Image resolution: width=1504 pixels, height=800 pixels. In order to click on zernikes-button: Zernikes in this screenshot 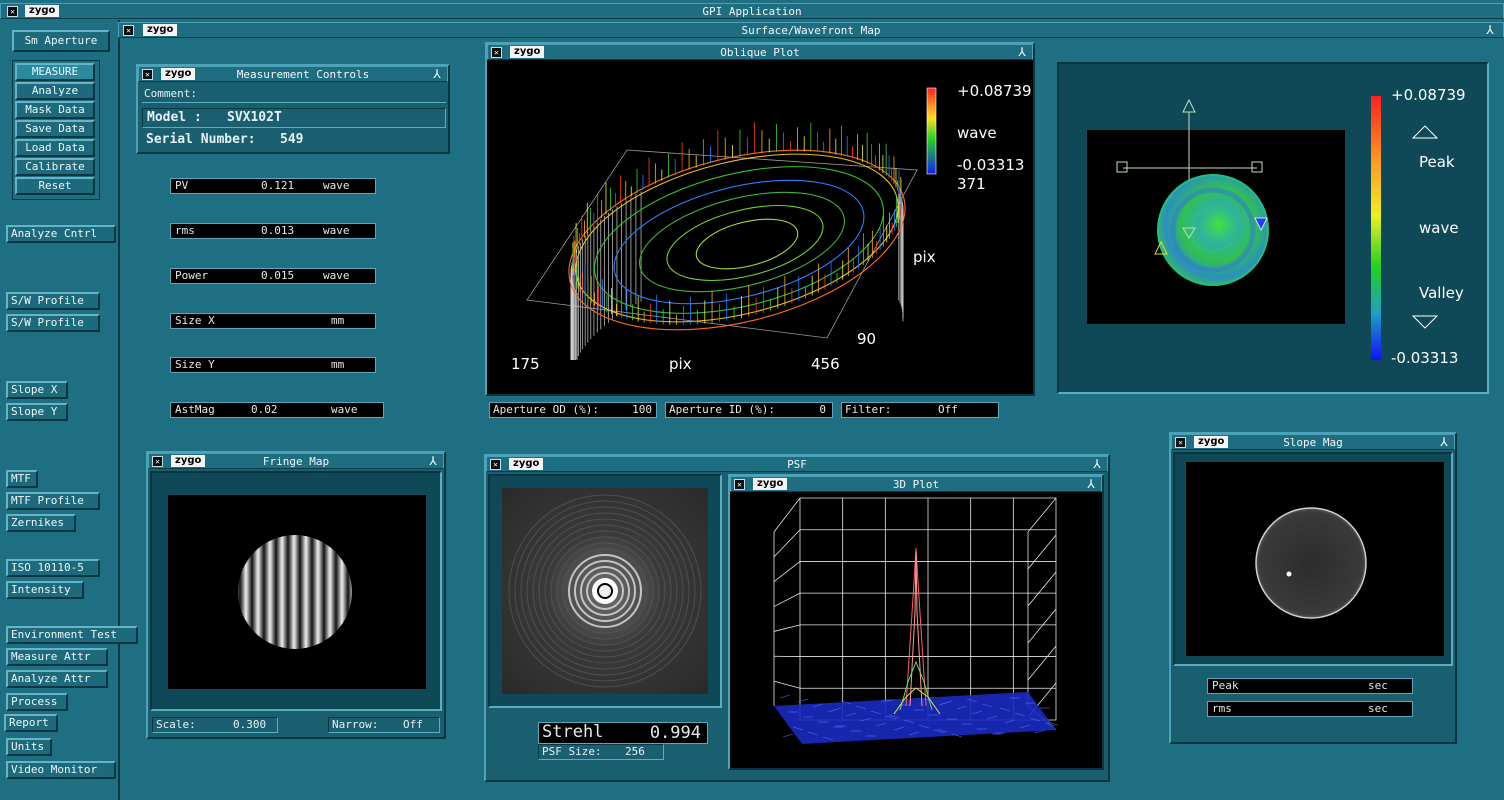, I will do `click(41, 523)`.